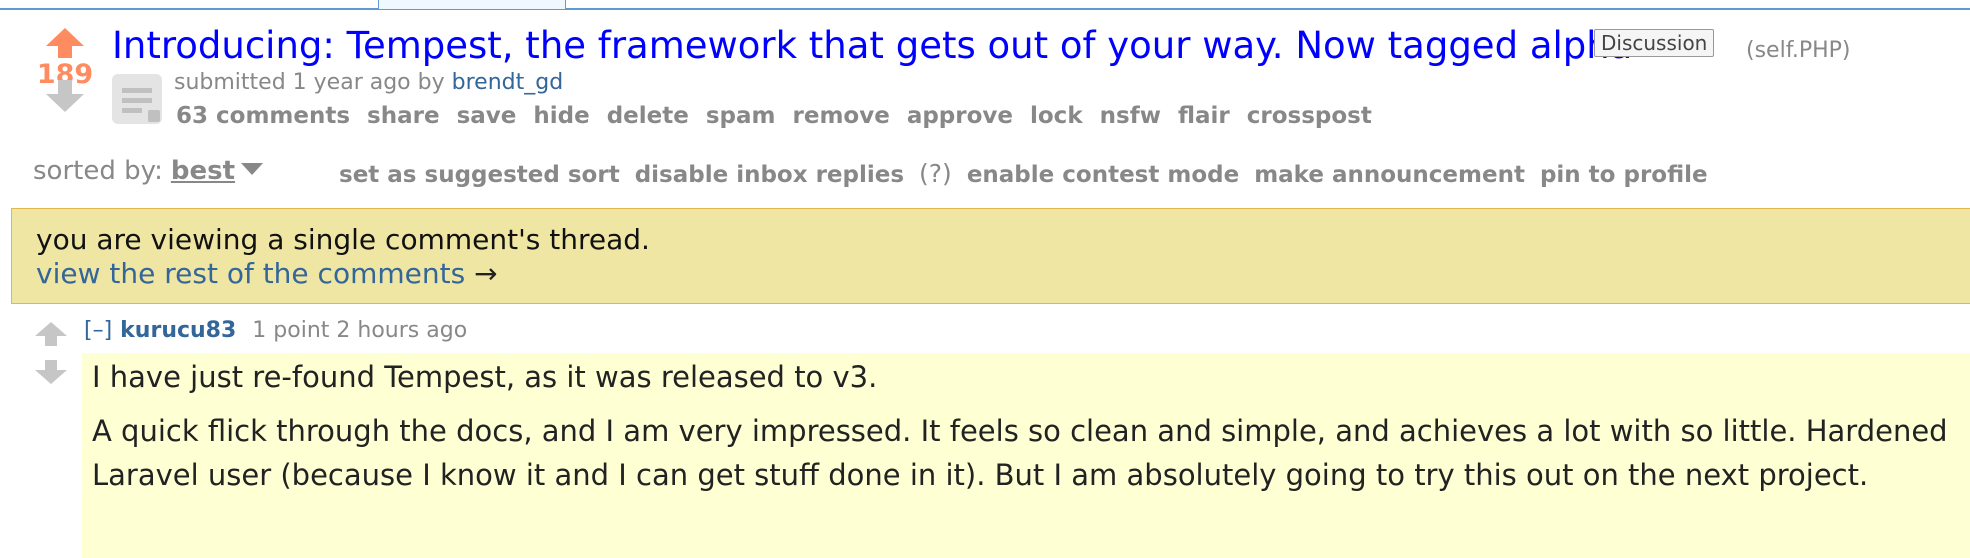 The width and height of the screenshot is (1970, 558). What do you see at coordinates (431, 82) in the screenshot?
I see `by-label: by` at bounding box center [431, 82].